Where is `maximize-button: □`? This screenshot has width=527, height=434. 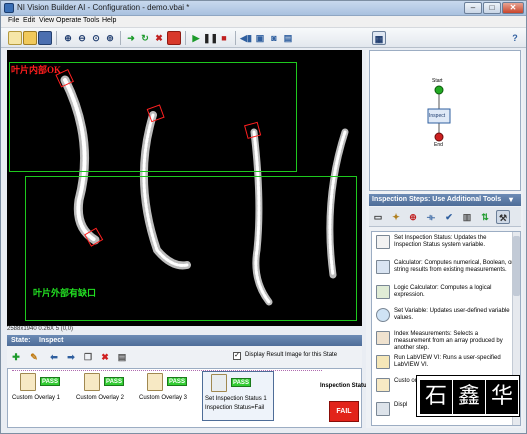
maximize-button: □ is located at coordinates (492, 8).